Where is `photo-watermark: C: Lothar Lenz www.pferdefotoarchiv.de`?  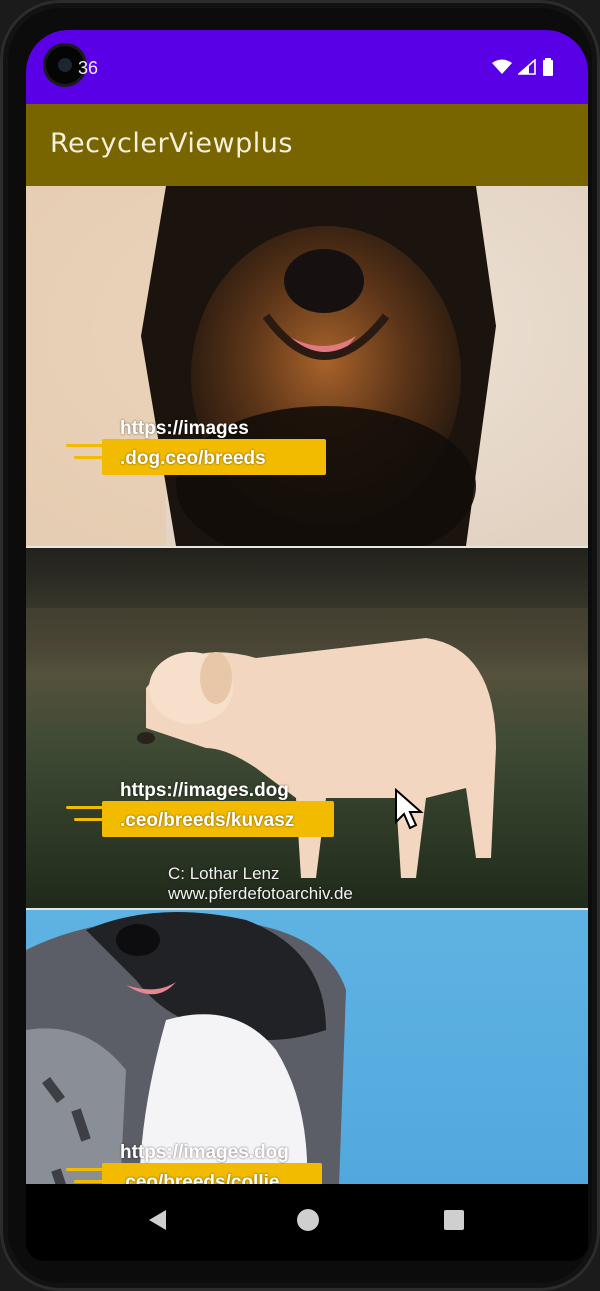 photo-watermark: C: Lothar Lenz www.pferdefotoarchiv.de is located at coordinates (260, 884).